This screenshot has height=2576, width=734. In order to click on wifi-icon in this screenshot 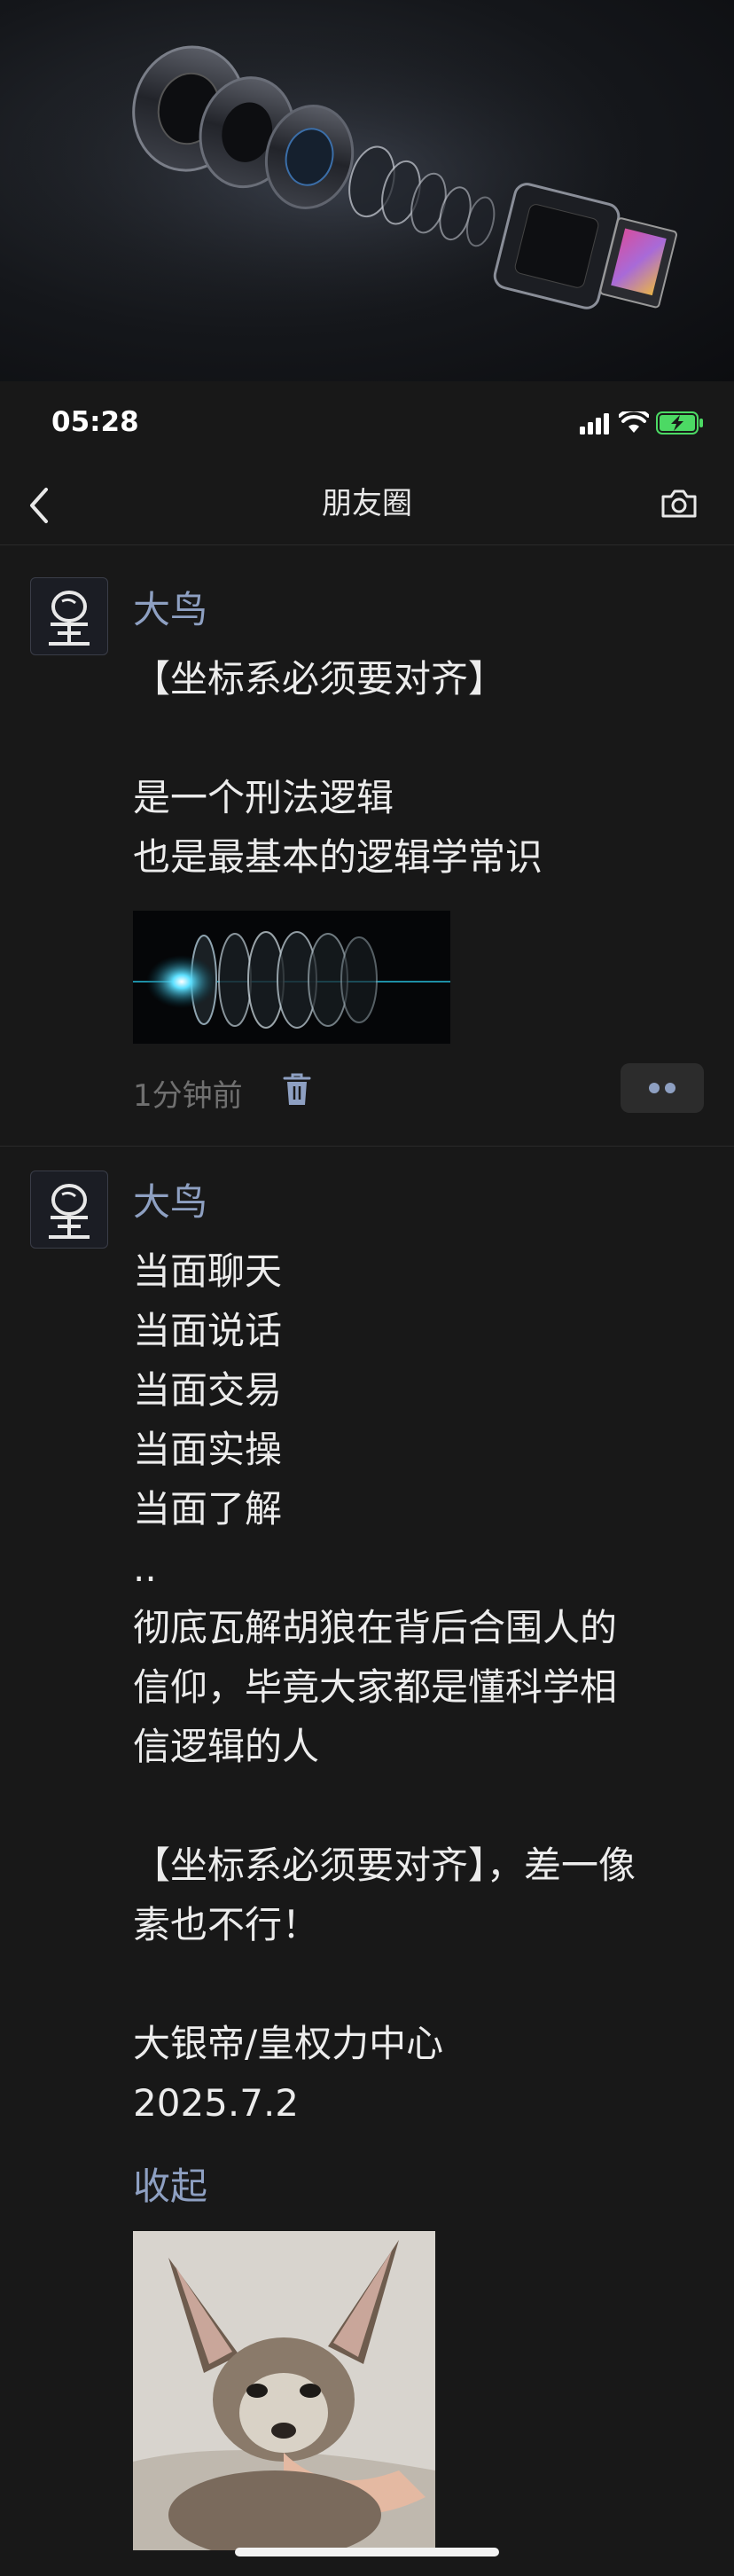, I will do `click(634, 422)`.